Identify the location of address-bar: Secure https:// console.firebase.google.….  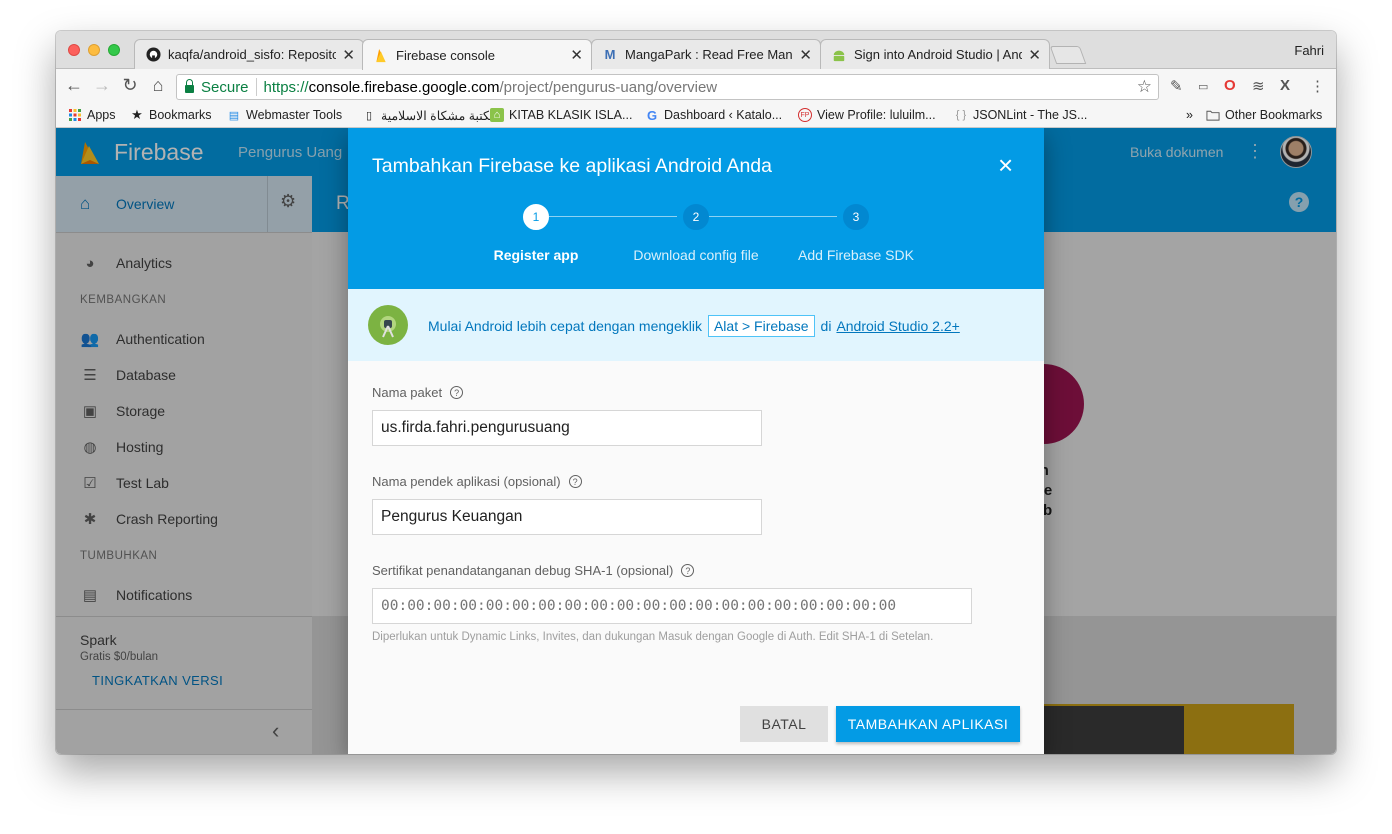
(667, 87).